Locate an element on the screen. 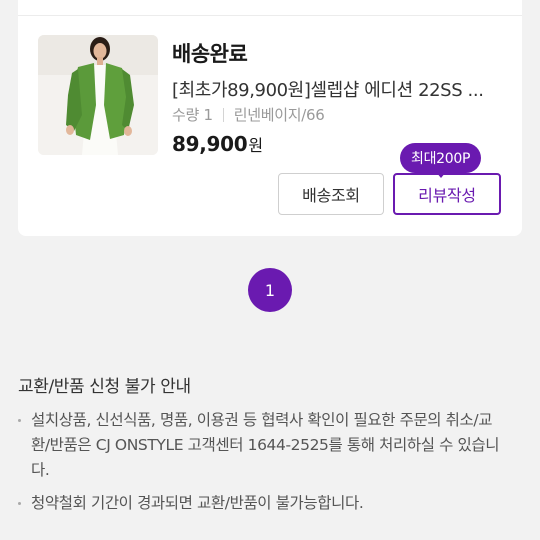 The height and width of the screenshot is (540, 540). option-separator is located at coordinates (223, 114).